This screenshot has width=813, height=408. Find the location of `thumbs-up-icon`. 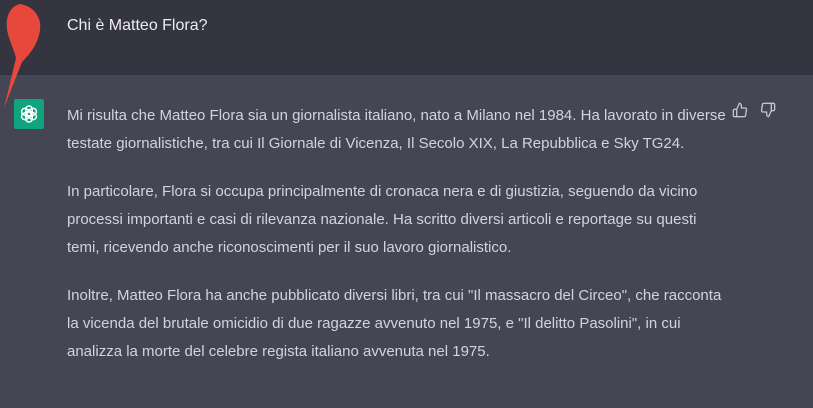

thumbs-up-icon is located at coordinates (740, 110).